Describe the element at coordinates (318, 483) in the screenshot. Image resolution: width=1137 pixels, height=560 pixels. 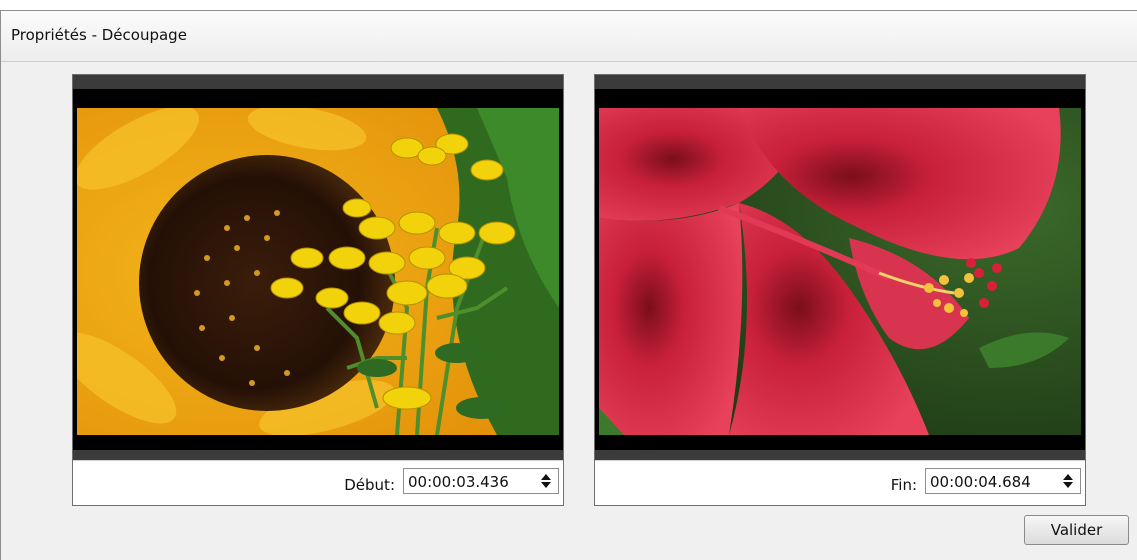
I see `start-time-row: Début: 00:00:03.436` at that location.